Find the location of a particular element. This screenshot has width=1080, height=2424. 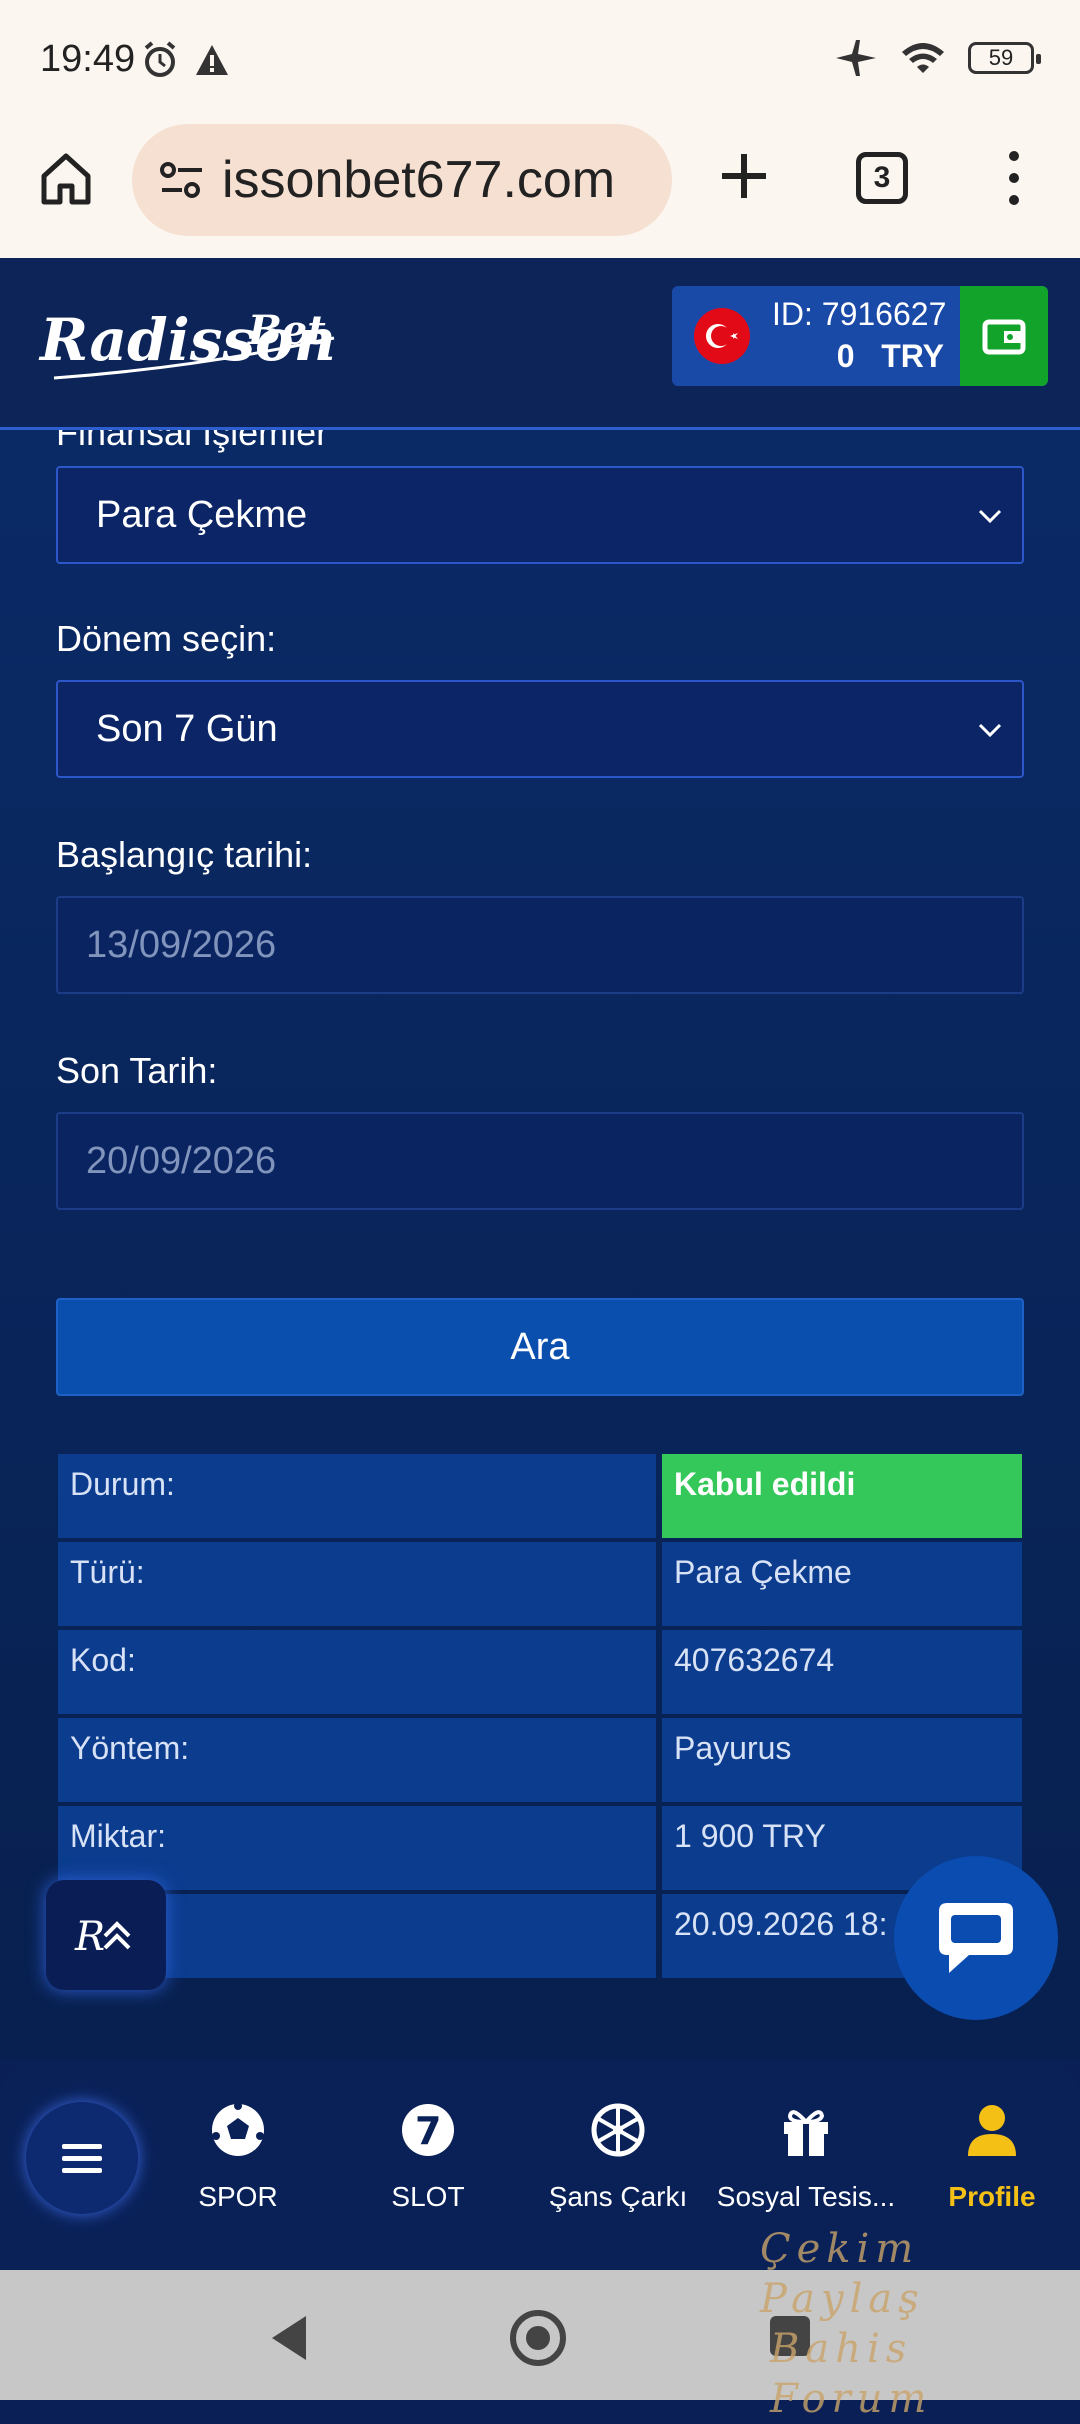

scroll-up-icon: R is located at coordinates (102, 1937).